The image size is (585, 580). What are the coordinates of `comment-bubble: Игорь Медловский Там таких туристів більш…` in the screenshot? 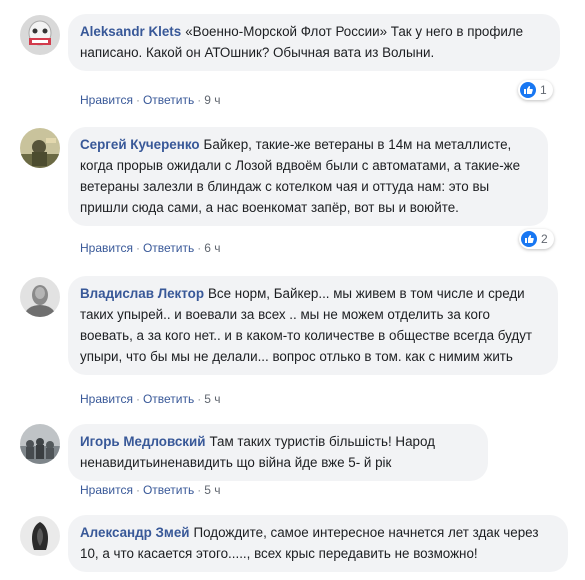 It's located at (278, 452).